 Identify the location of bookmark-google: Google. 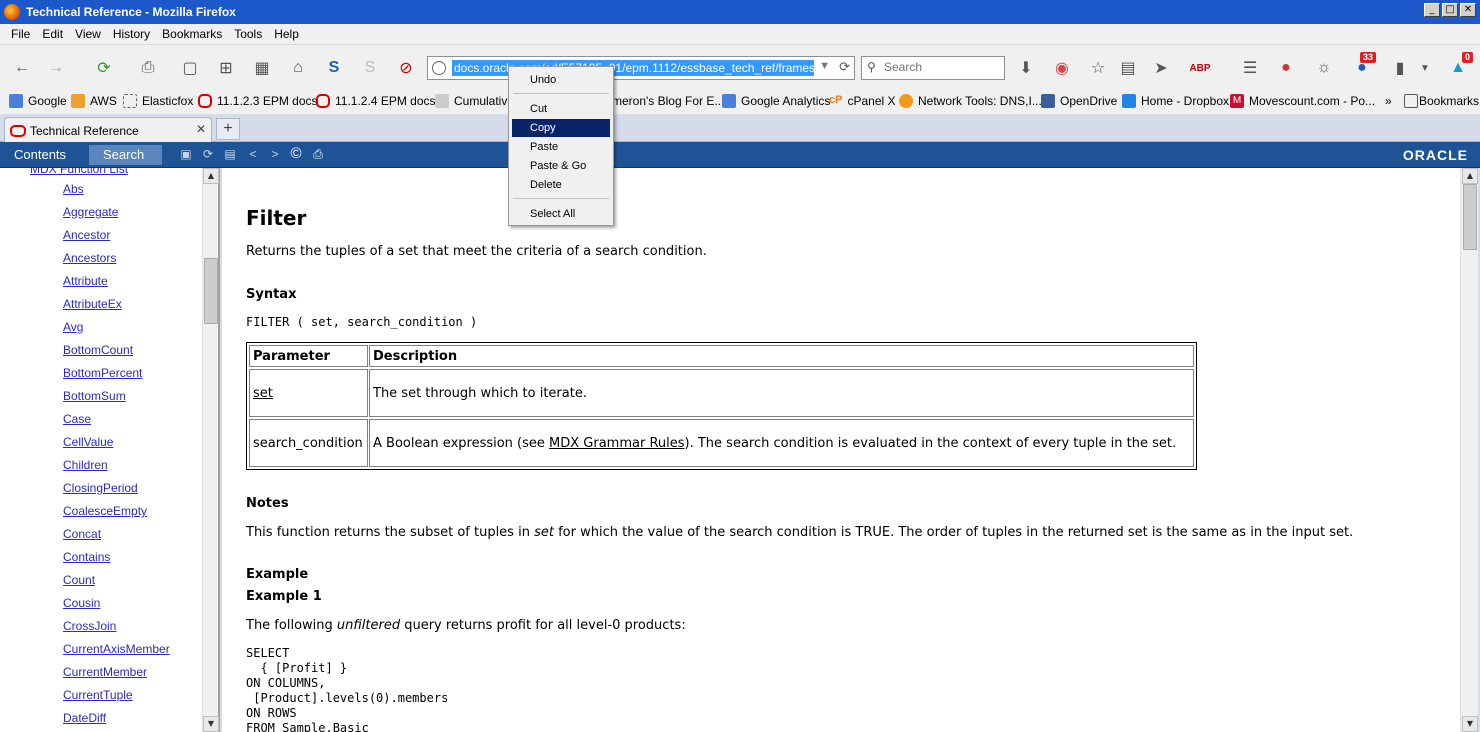
(38, 101).